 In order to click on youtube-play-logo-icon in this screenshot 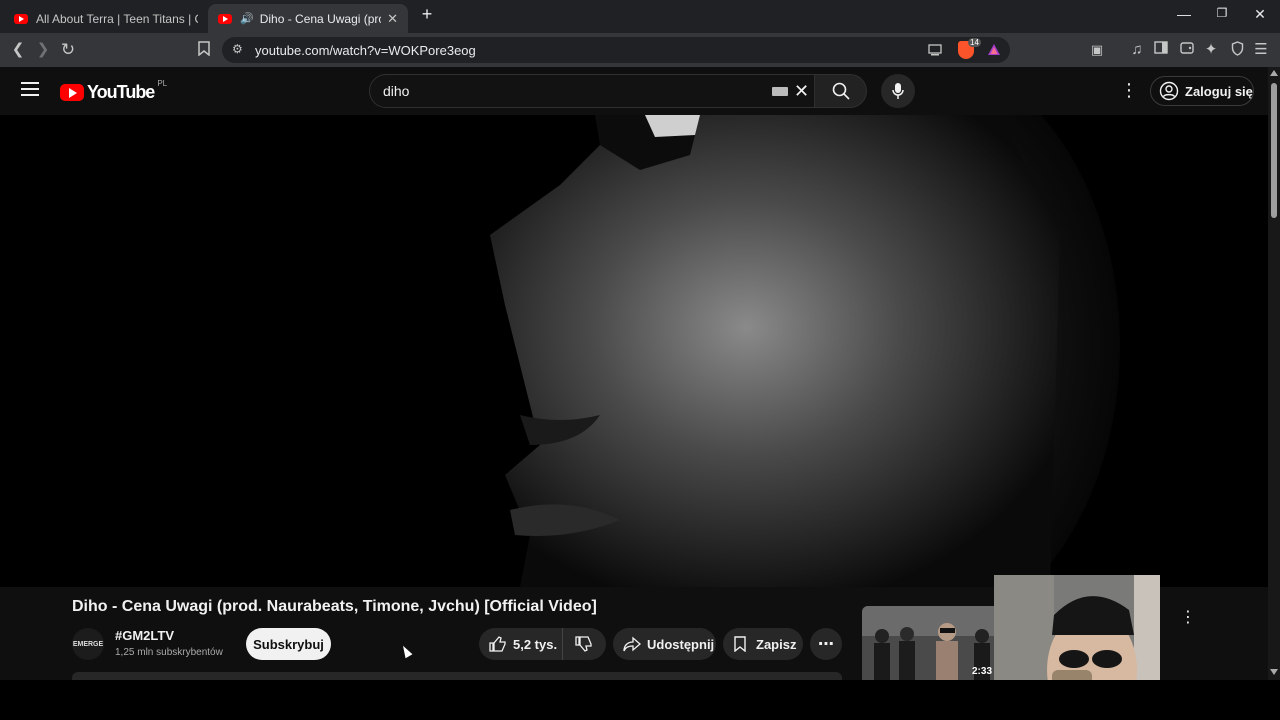, I will do `click(72, 92)`.